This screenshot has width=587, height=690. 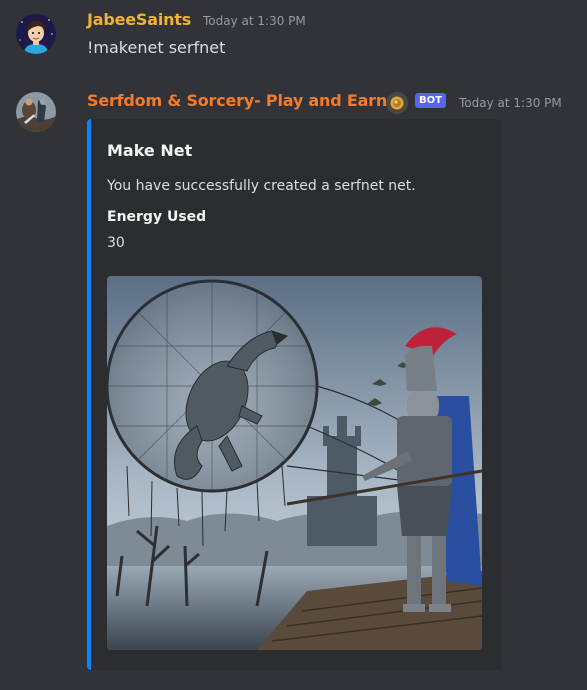 I want to click on bot-tag: BOT, so click(x=430, y=100).